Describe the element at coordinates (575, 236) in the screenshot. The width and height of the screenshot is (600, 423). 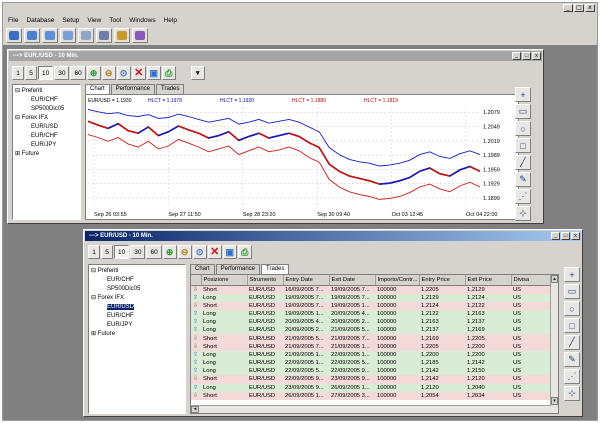
I see `trades-close-button: x` at that location.